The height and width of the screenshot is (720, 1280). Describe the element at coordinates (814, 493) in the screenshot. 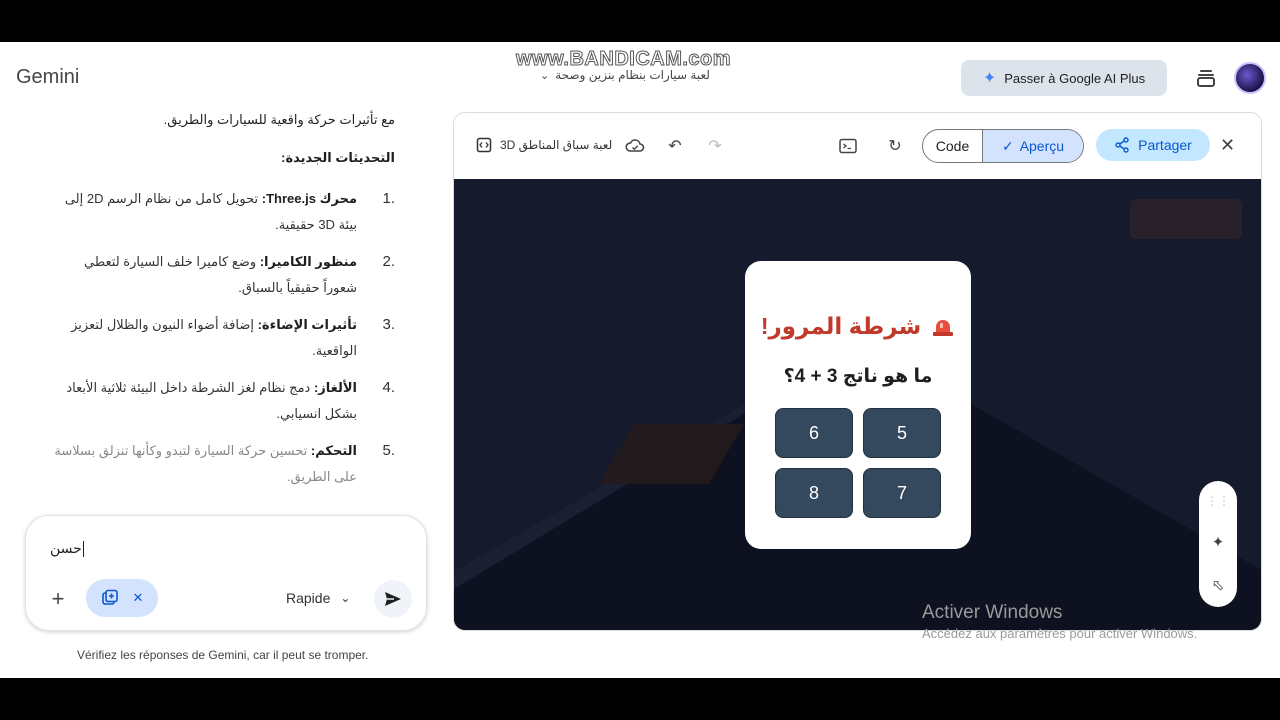

I see `answer-button: 8` at that location.